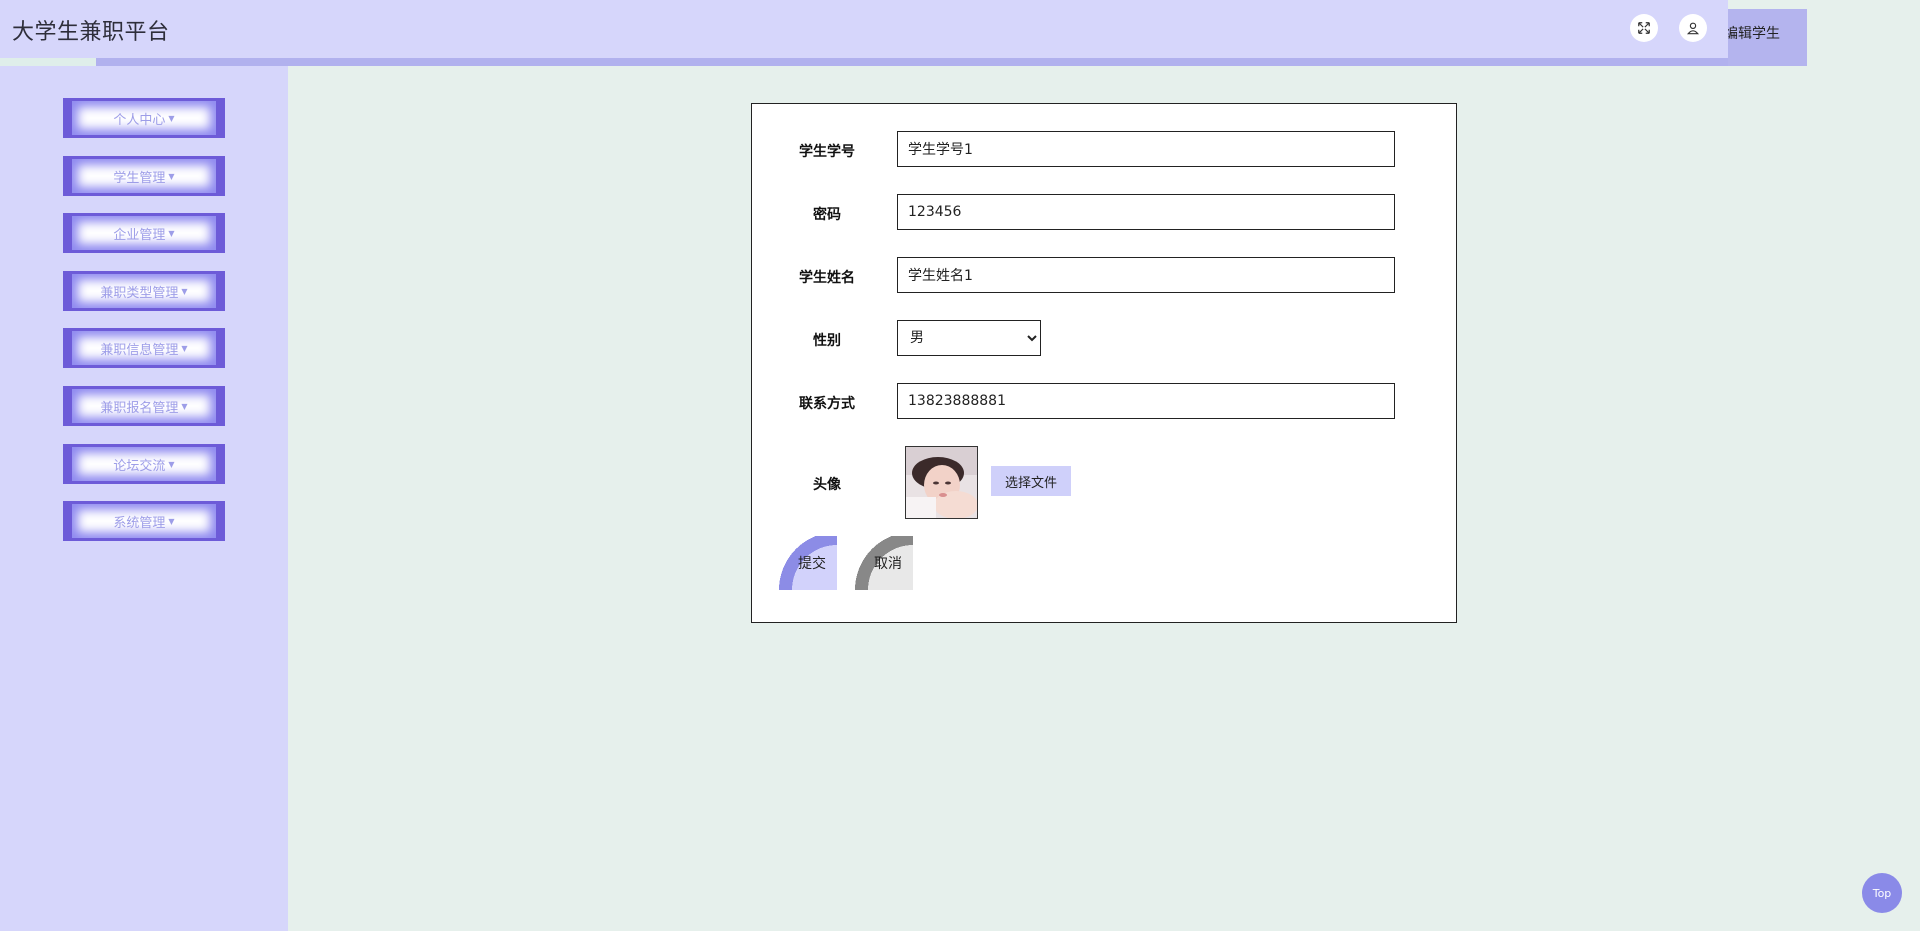 The width and height of the screenshot is (1920, 931). What do you see at coordinates (139, 350) in the screenshot?
I see `sidebar-item-label: 兼职信息管理` at bounding box center [139, 350].